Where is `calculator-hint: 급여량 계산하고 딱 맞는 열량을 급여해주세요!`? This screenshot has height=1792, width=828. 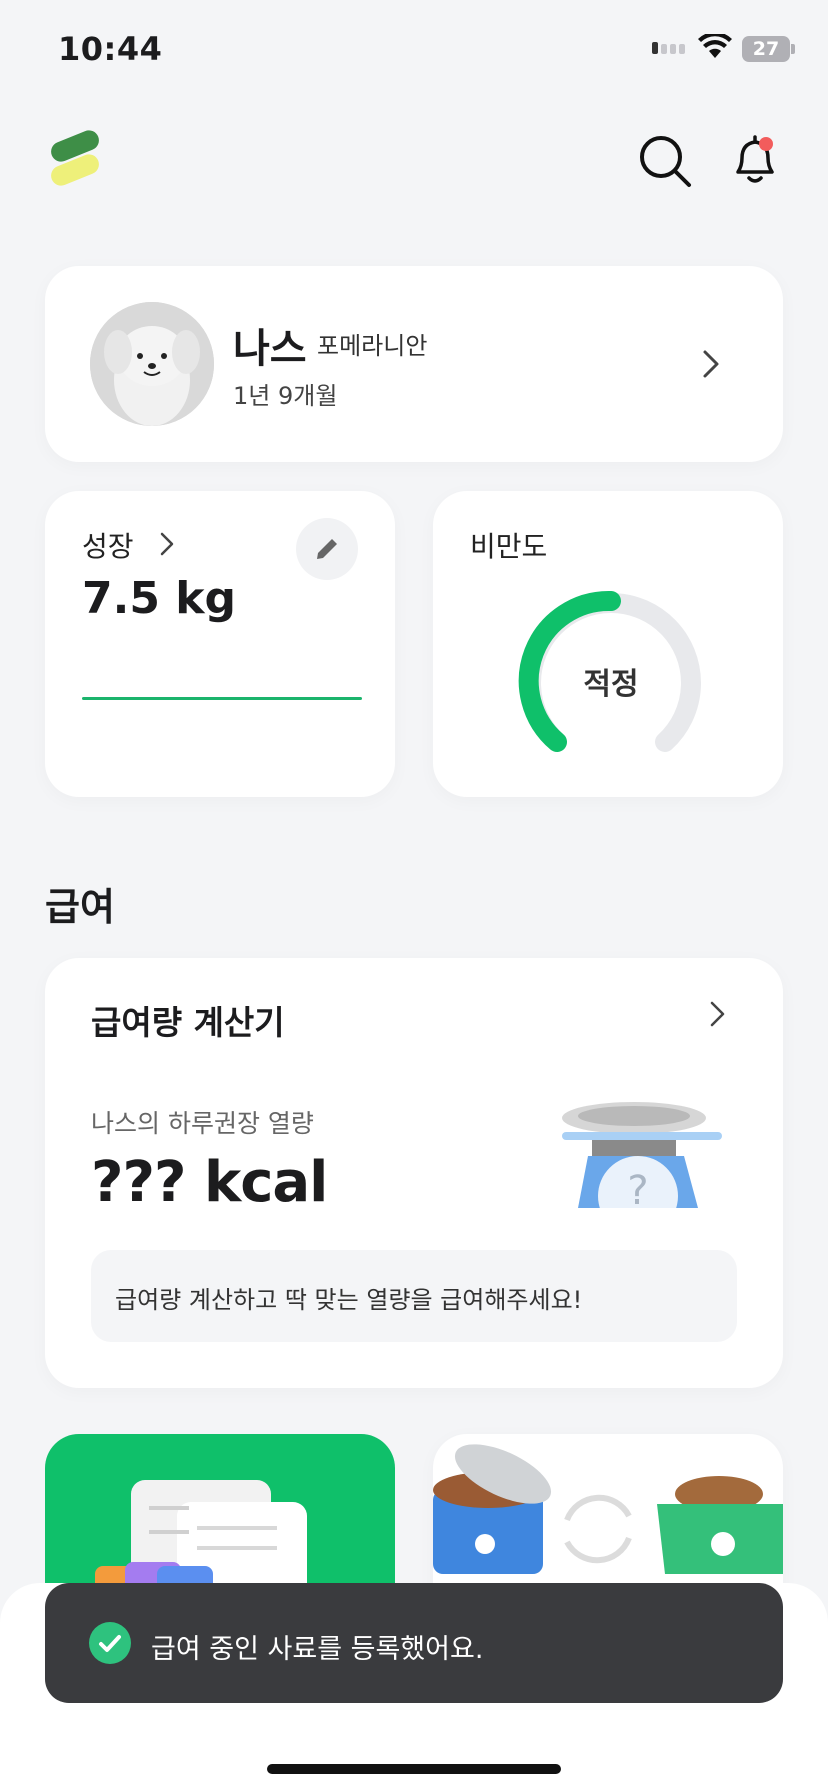 calculator-hint: 급여량 계산하고 딱 맞는 열량을 급여해주세요! is located at coordinates (414, 1296).